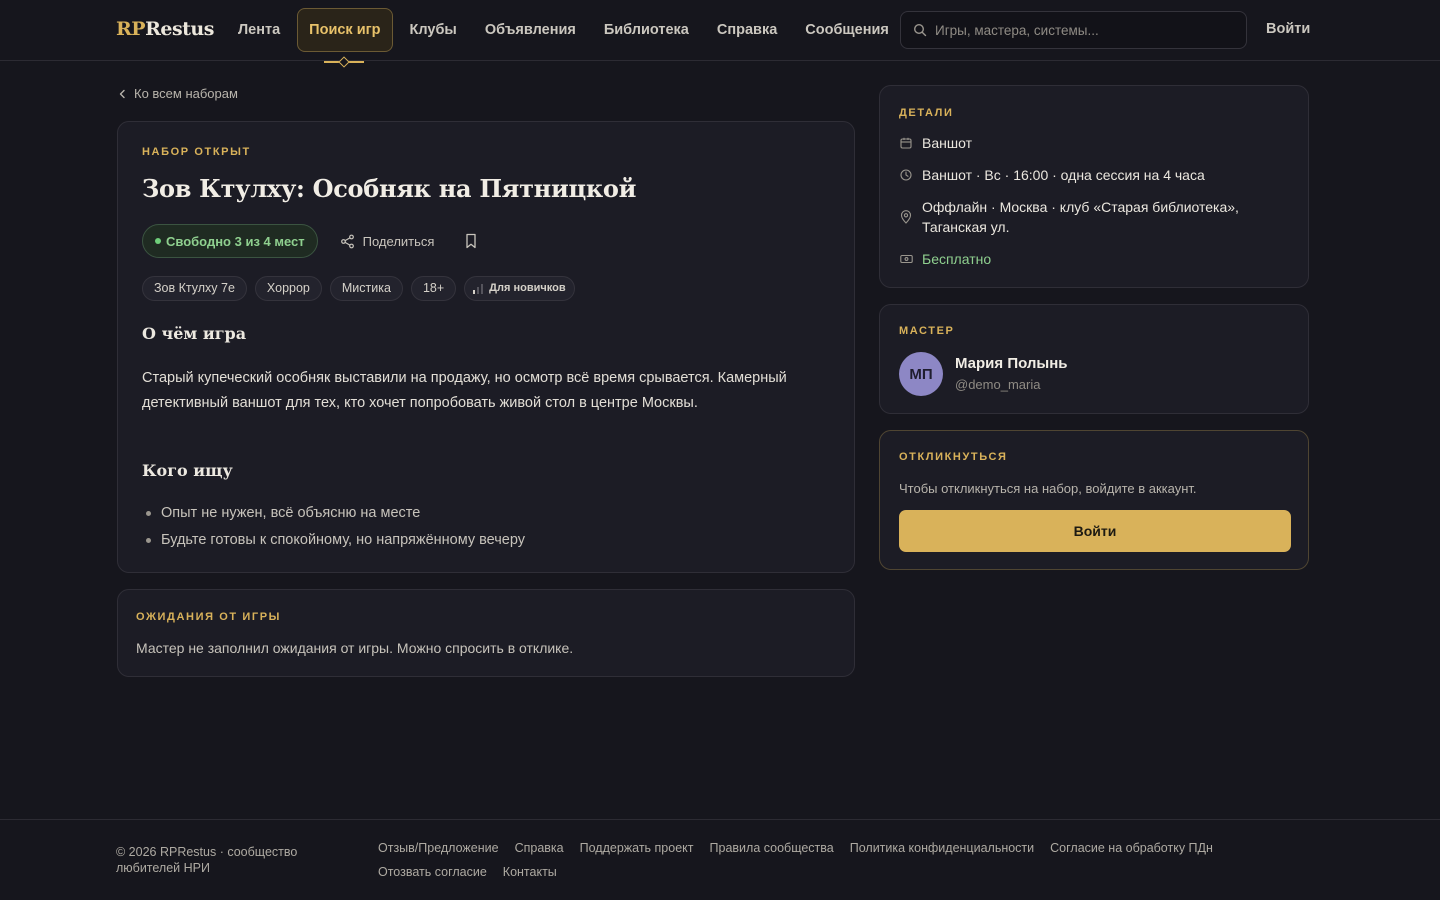  Describe the element at coordinates (1011, 363) in the screenshot. I see `master-name: Мария Полынь` at that location.